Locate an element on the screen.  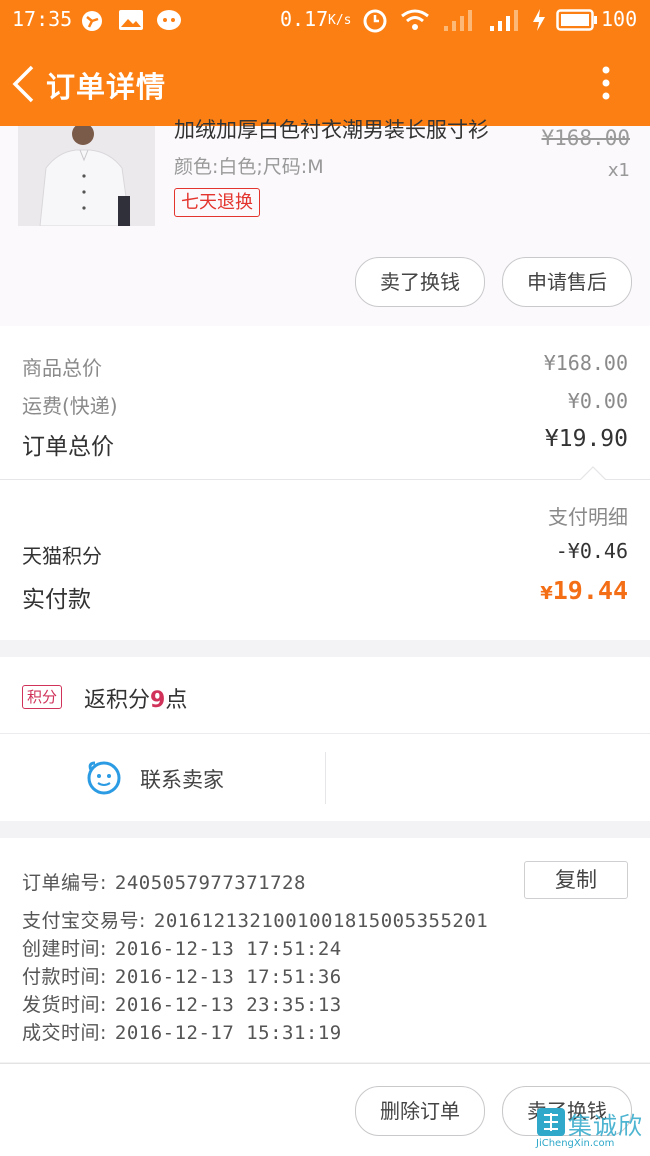
alipay-trade-value: 2016121321001001815005355201 is located at coordinates (321, 921).